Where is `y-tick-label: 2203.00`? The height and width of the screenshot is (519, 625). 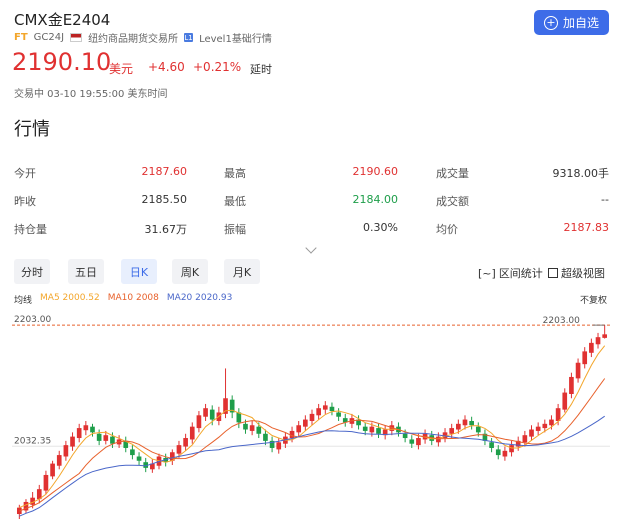 y-tick-label: 2203.00 is located at coordinates (32, 320).